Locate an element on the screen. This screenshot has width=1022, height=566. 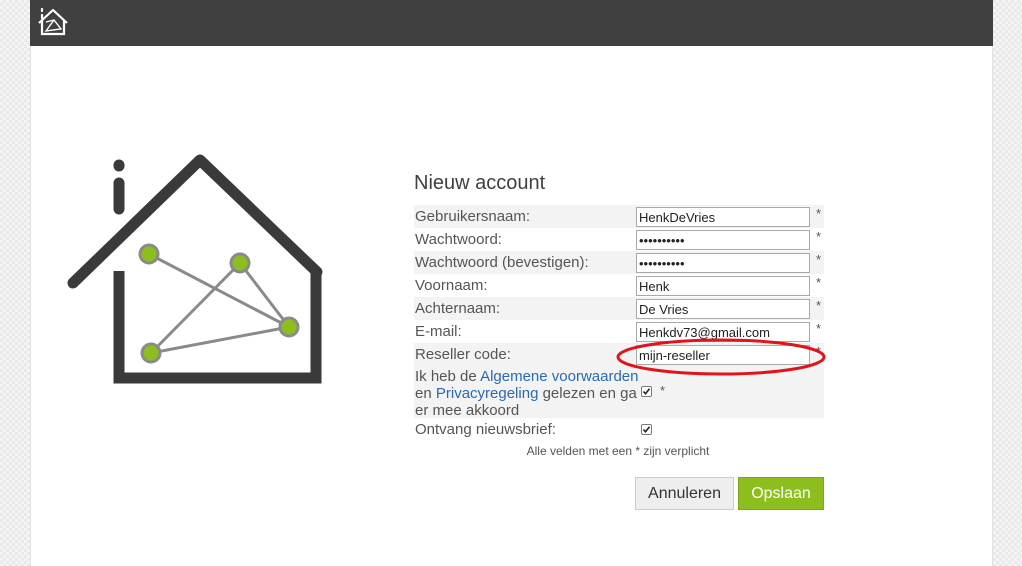
firstname-row: Voornaam: * is located at coordinates (619, 285).